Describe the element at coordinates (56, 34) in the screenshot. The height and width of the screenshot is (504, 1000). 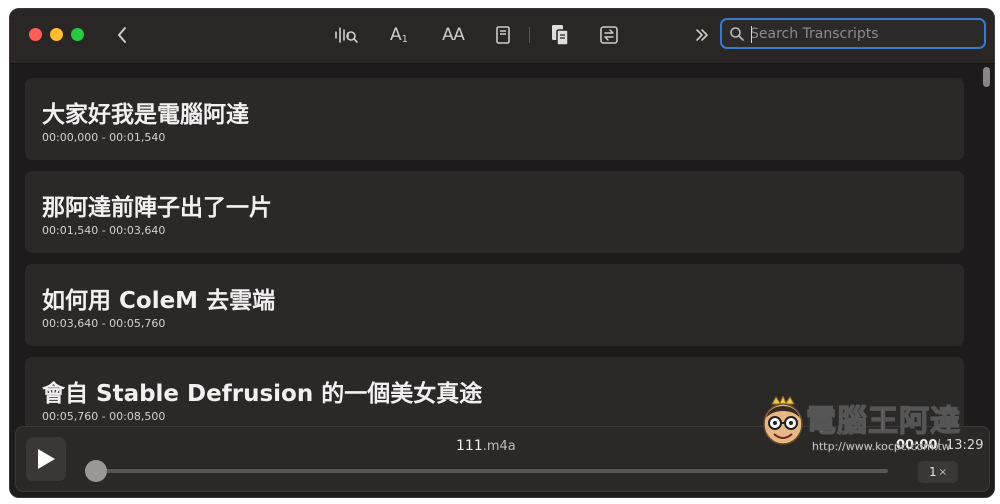
I see `minimize-window-button` at that location.